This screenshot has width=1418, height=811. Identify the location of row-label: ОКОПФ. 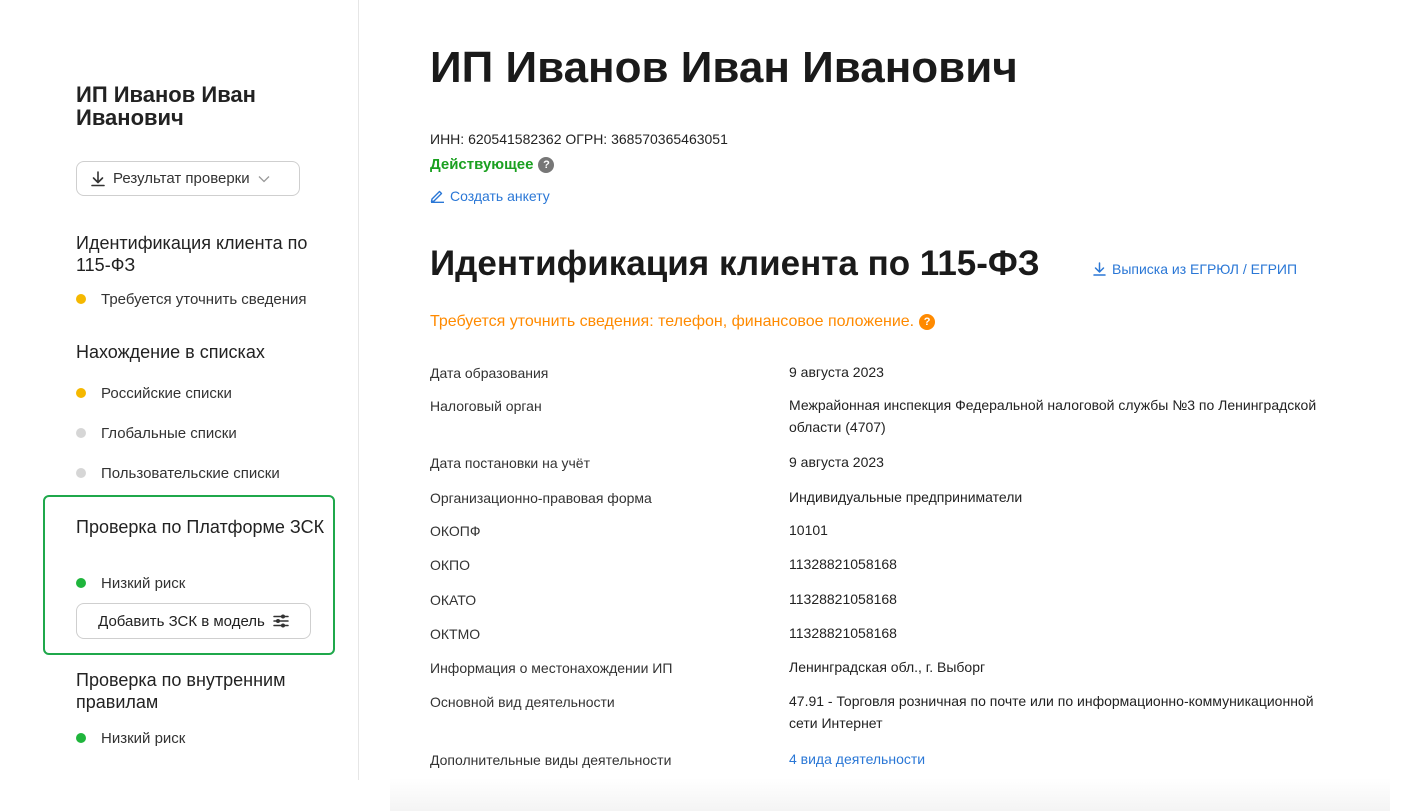
(455, 531).